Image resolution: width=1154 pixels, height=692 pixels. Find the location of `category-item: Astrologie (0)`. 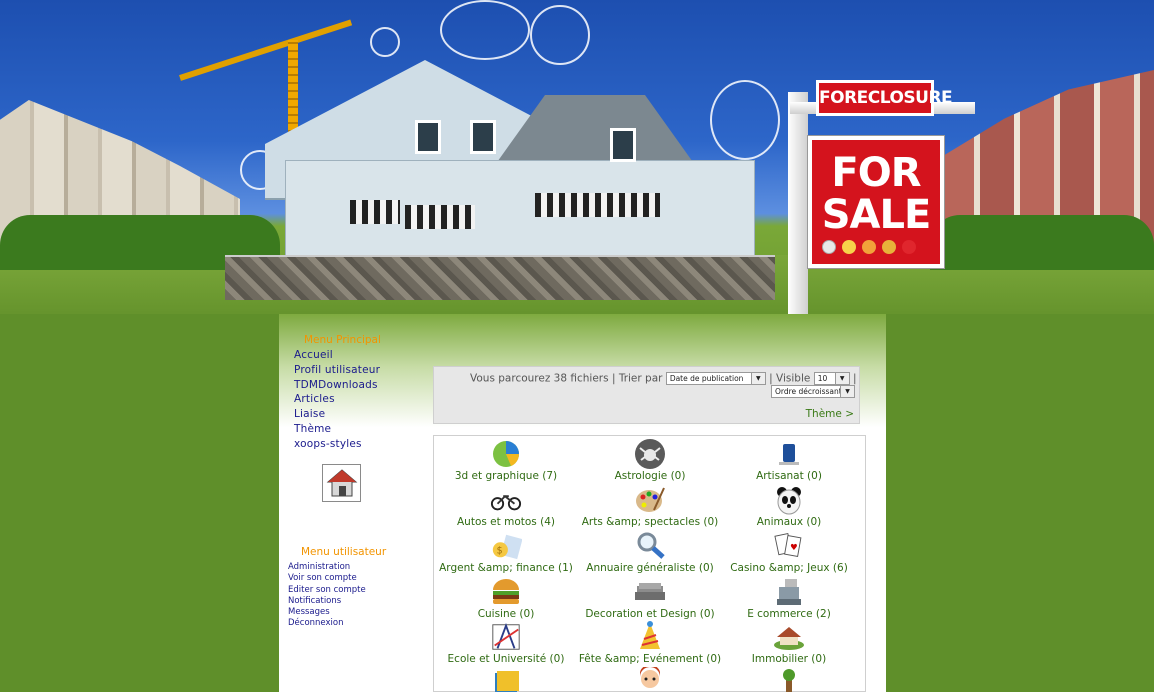

category-item: Astrologie (0) is located at coordinates (650, 460).